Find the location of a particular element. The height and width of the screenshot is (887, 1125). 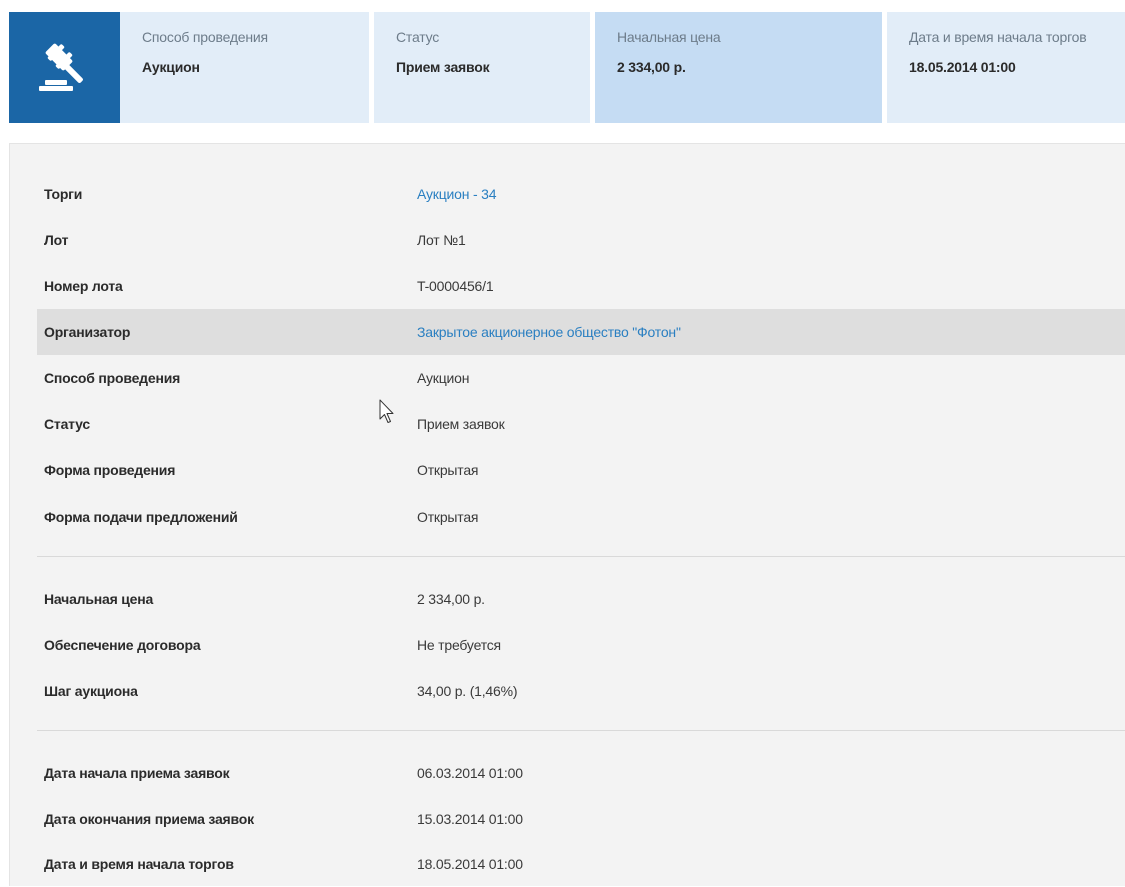

detail-value: 06.03.2014 01:00 is located at coordinates (470, 773).